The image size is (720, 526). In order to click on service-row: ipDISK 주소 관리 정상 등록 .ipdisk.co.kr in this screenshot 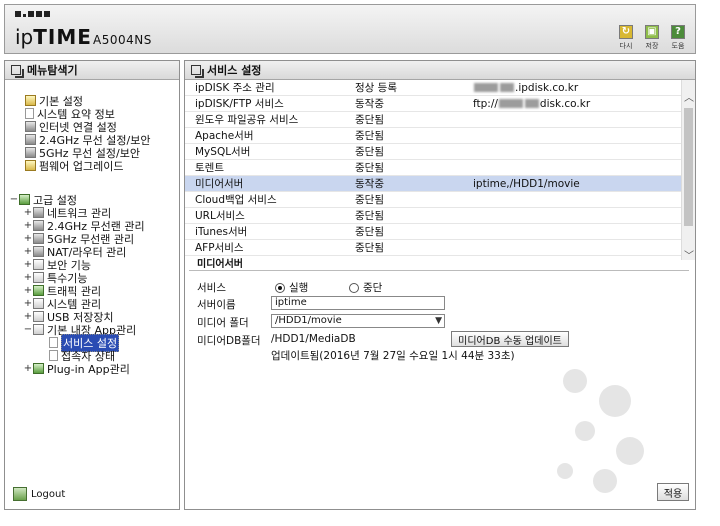, I will do `click(433, 88)`.